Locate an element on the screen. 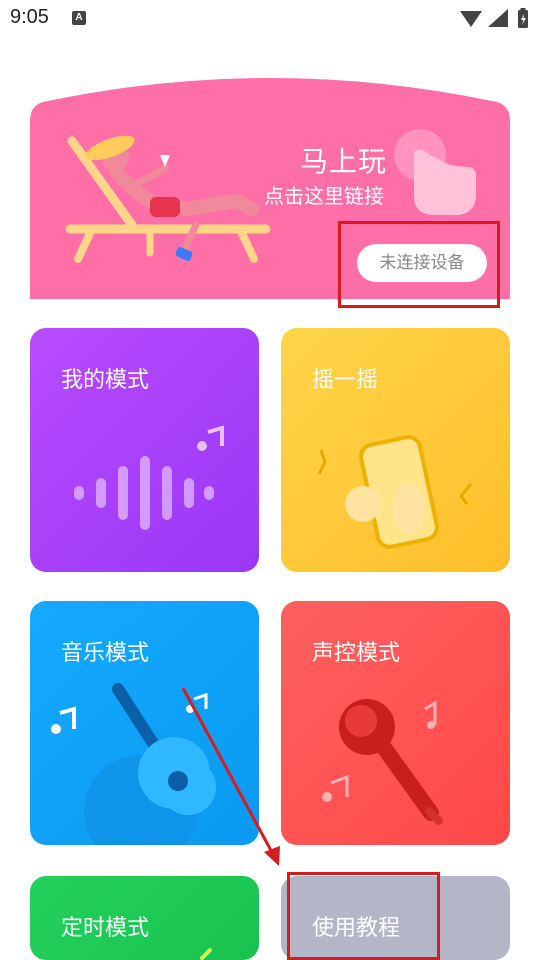  annotation-box-tutorial is located at coordinates (363, 916).